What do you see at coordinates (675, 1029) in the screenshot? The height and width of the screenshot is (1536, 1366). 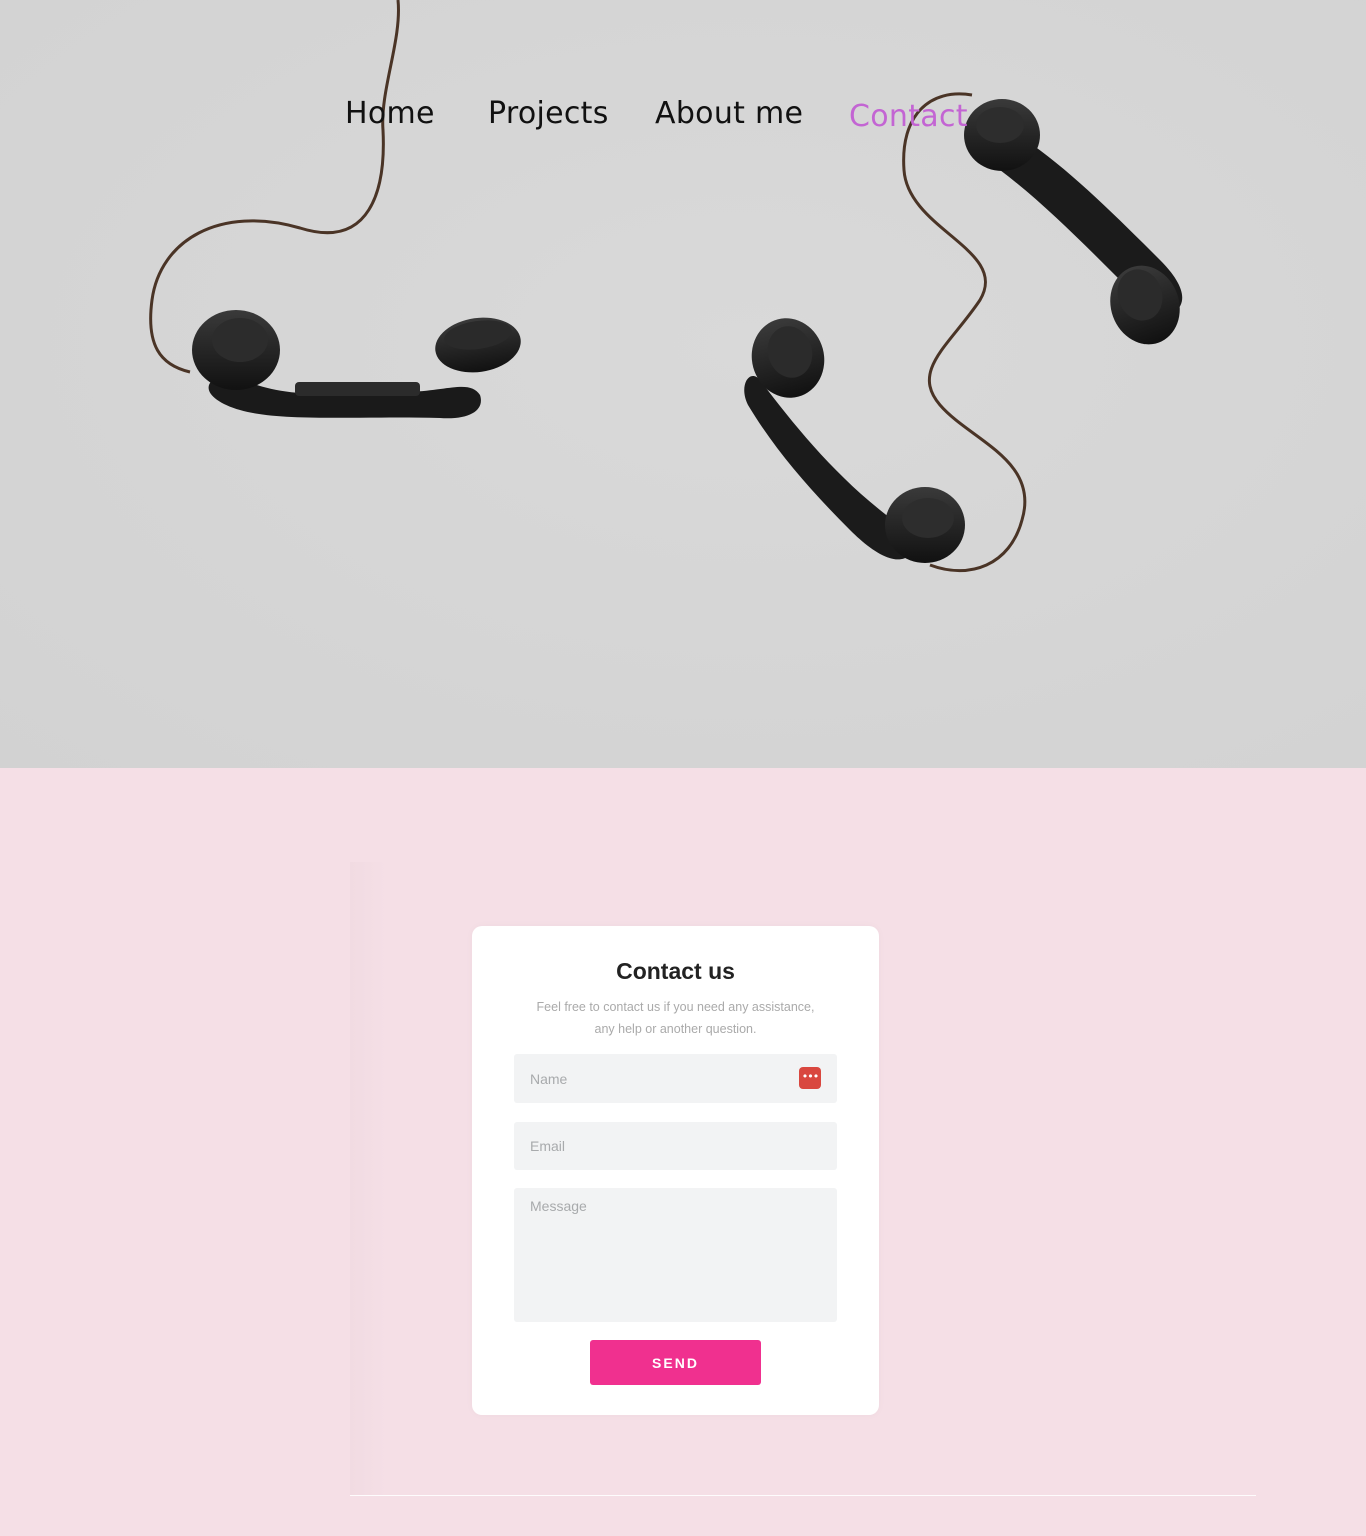 I see `contact-form-subtitle-line2: any help or another question.` at bounding box center [675, 1029].